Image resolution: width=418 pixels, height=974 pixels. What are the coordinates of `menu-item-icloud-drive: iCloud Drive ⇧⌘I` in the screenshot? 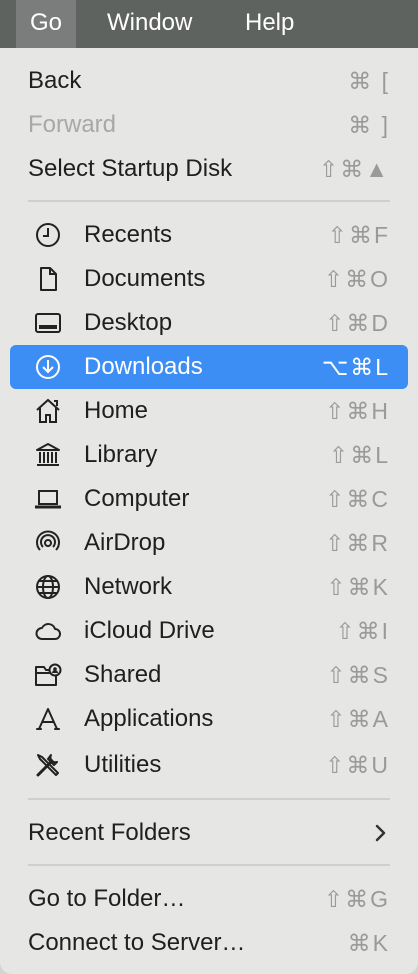 It's located at (209, 631).